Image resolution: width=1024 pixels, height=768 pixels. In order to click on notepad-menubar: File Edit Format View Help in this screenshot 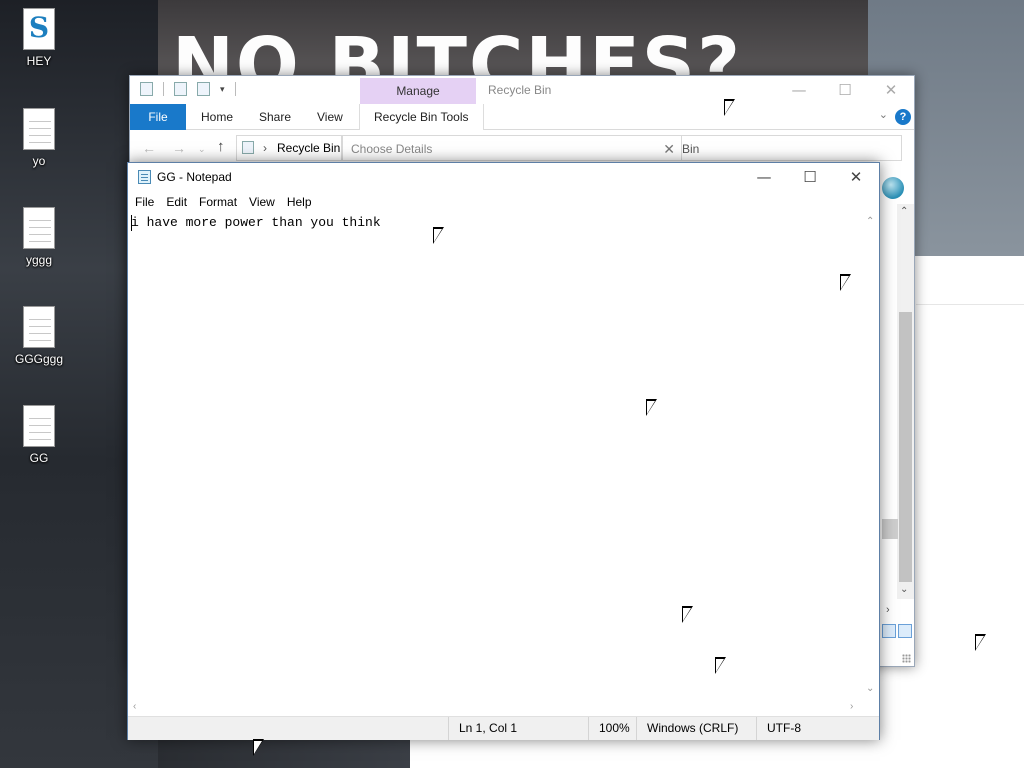, I will do `click(503, 202)`.